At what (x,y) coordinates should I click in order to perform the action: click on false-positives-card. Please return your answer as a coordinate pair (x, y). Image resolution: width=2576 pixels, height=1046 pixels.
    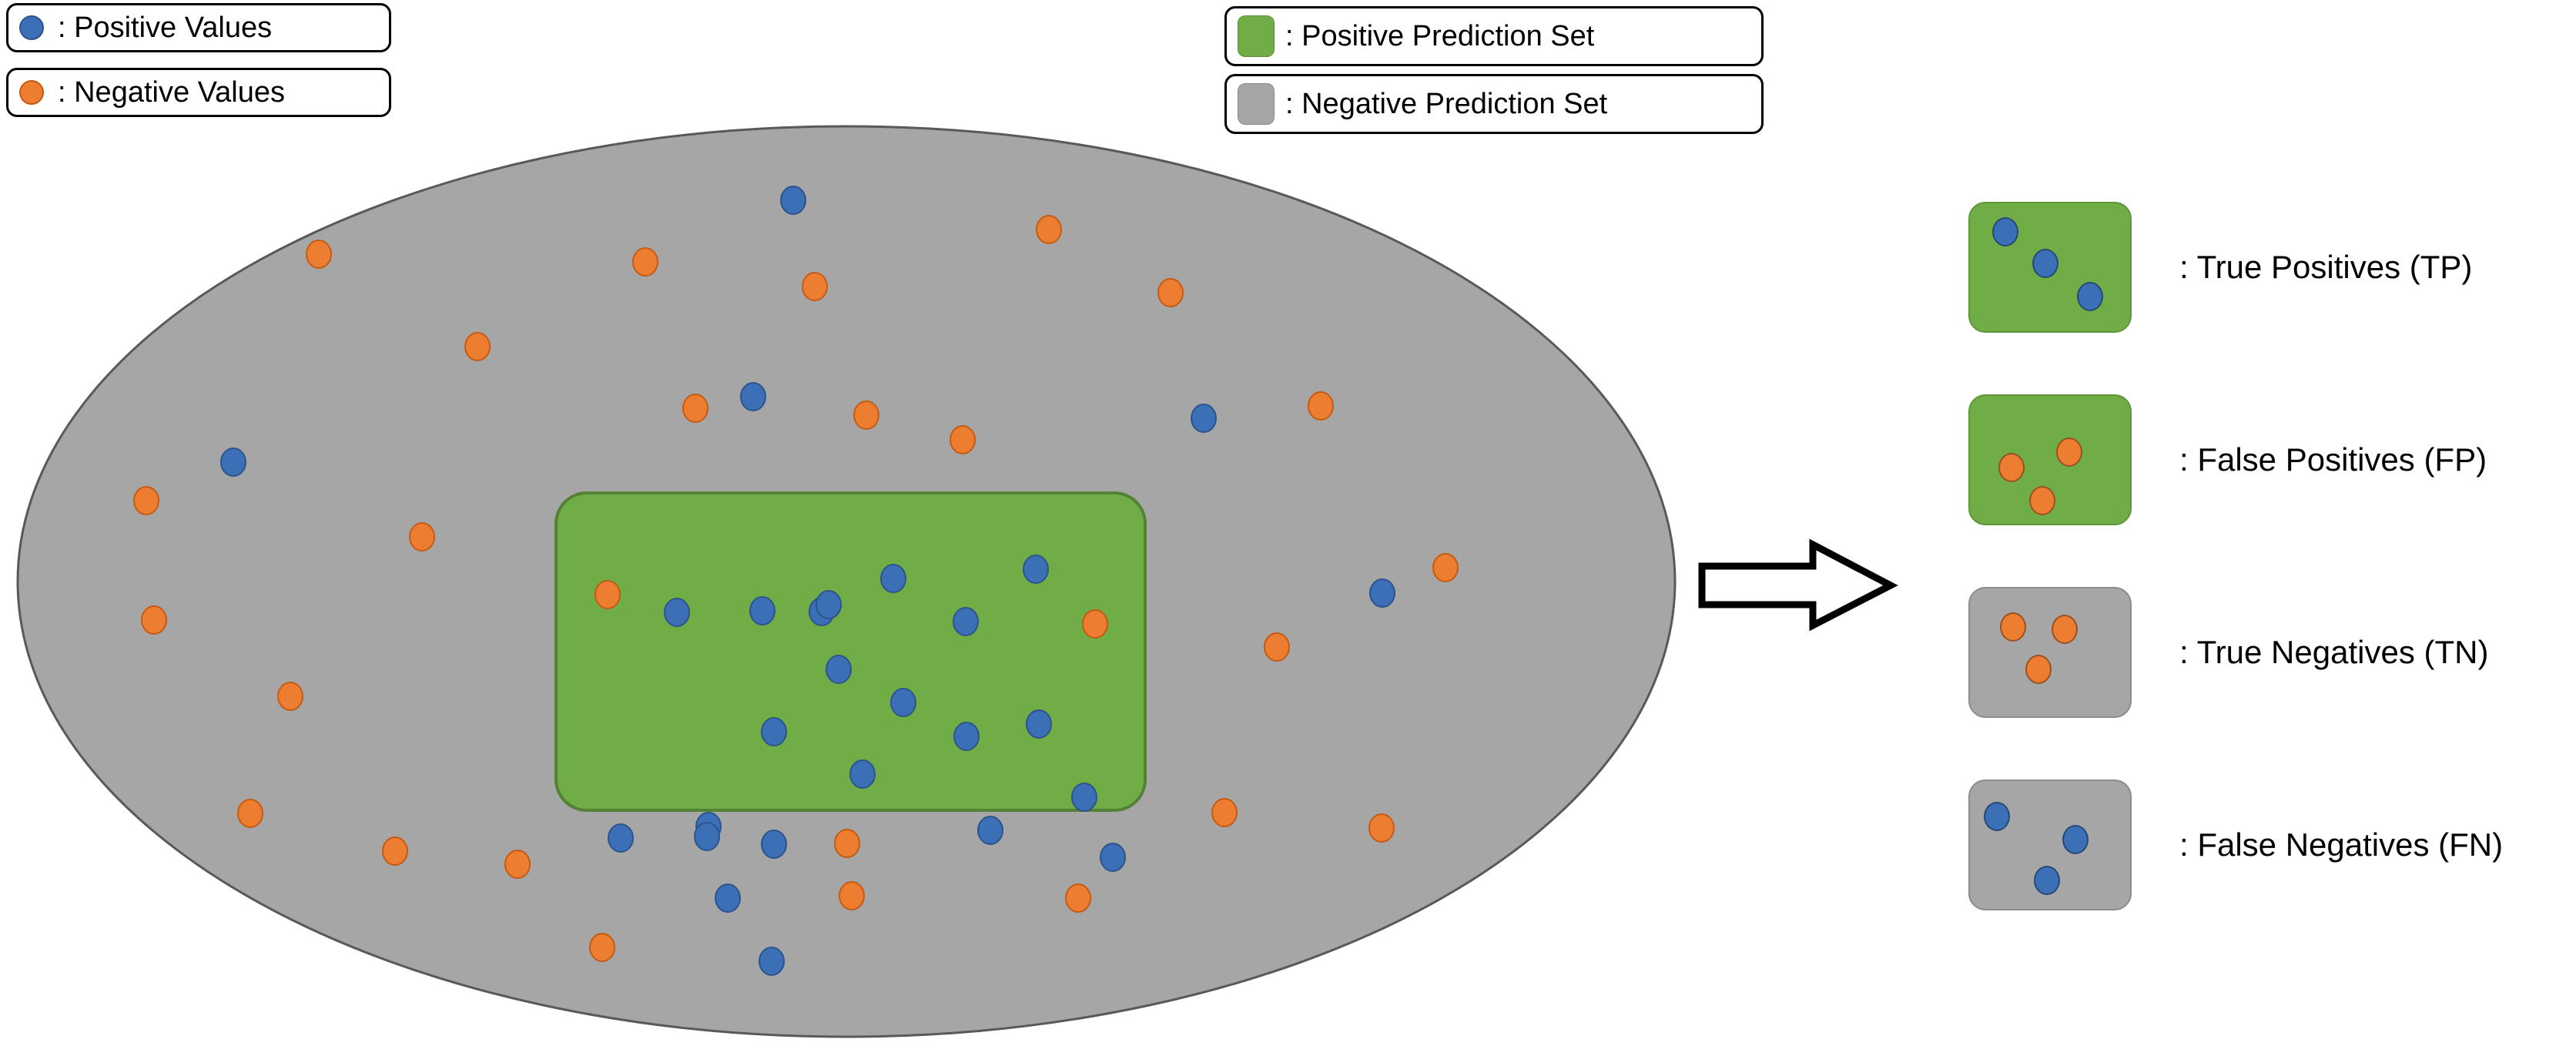
    Looking at the image, I should click on (2050, 459).